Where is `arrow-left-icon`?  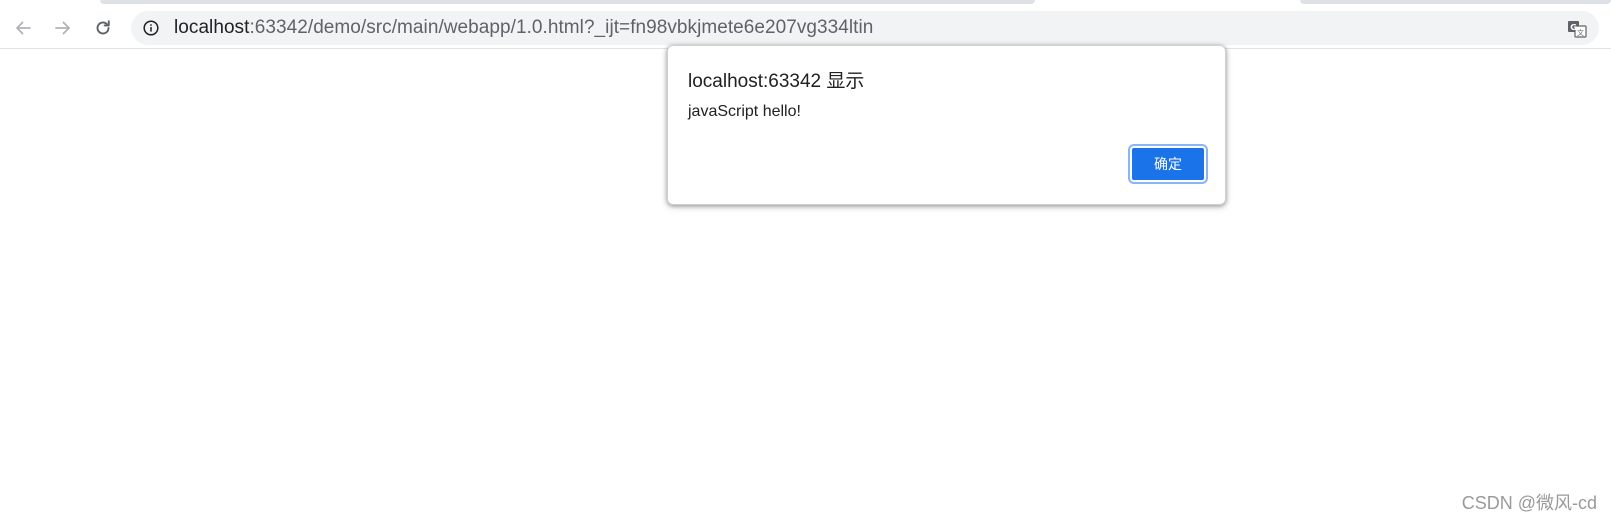 arrow-left-icon is located at coordinates (23, 28).